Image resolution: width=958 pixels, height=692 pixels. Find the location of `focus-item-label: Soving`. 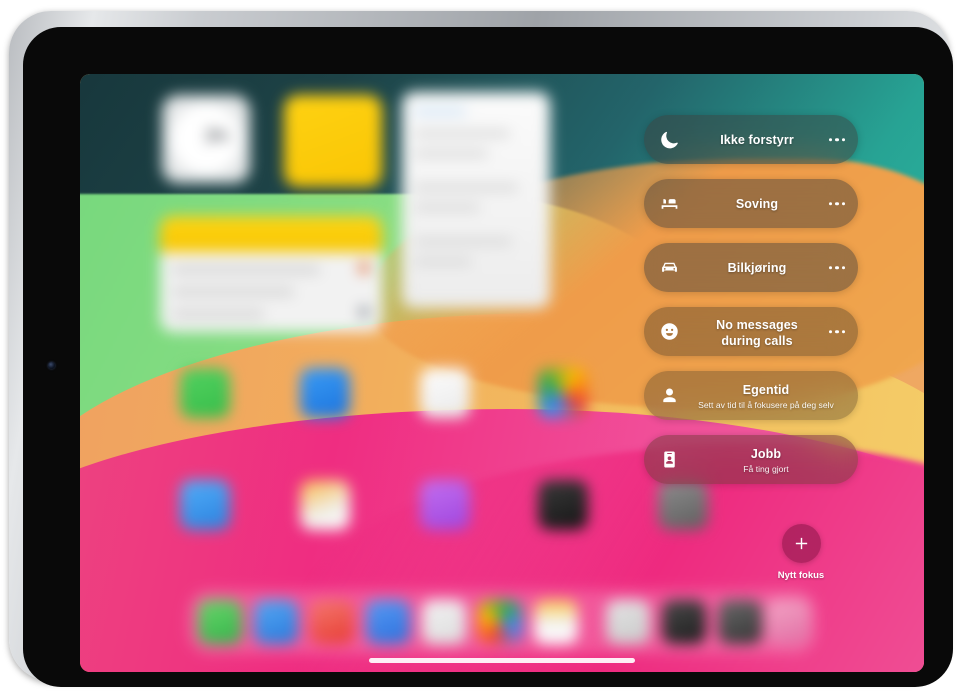

focus-item-label: Soving is located at coordinates (757, 203).